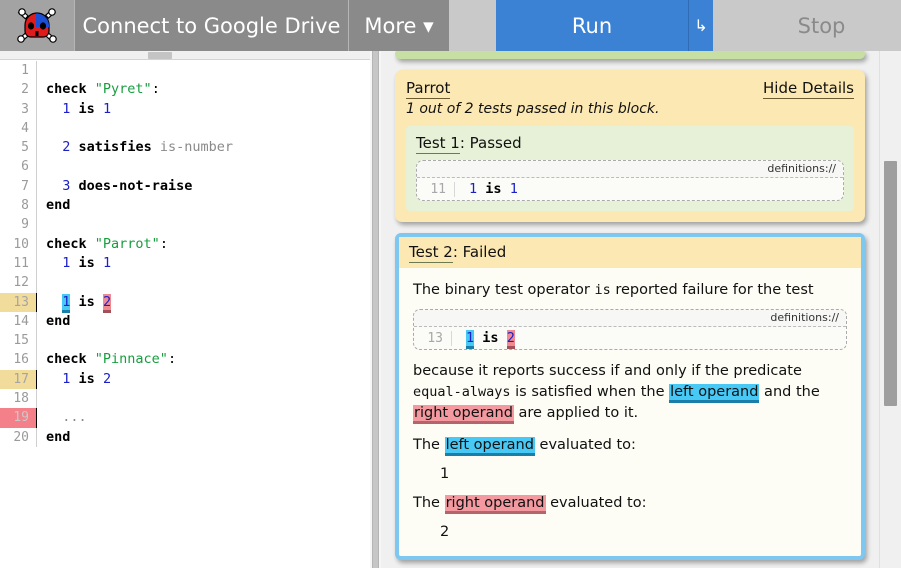  Describe the element at coordinates (185, 399) in the screenshot. I see `code-line: 18` at that location.